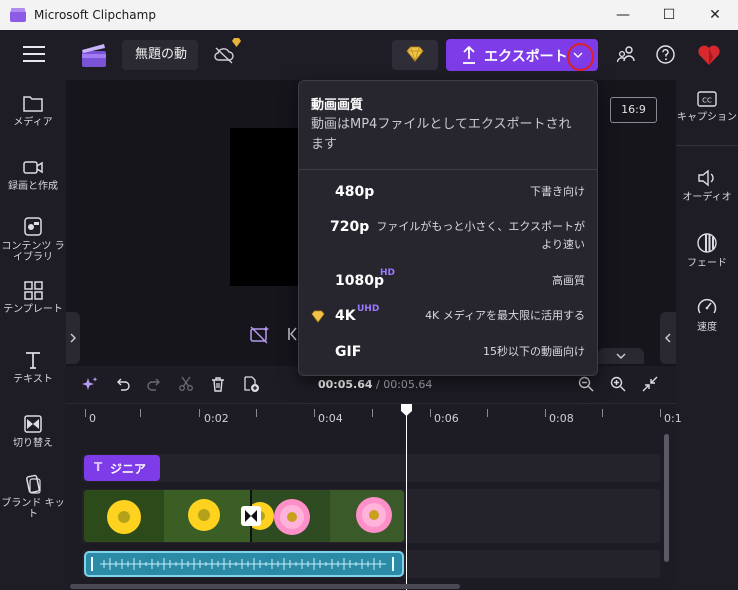 Image resolution: width=738 pixels, height=590 pixels. What do you see at coordinates (388, 273) in the screenshot?
I see `hd-badge: HD` at bounding box center [388, 273].